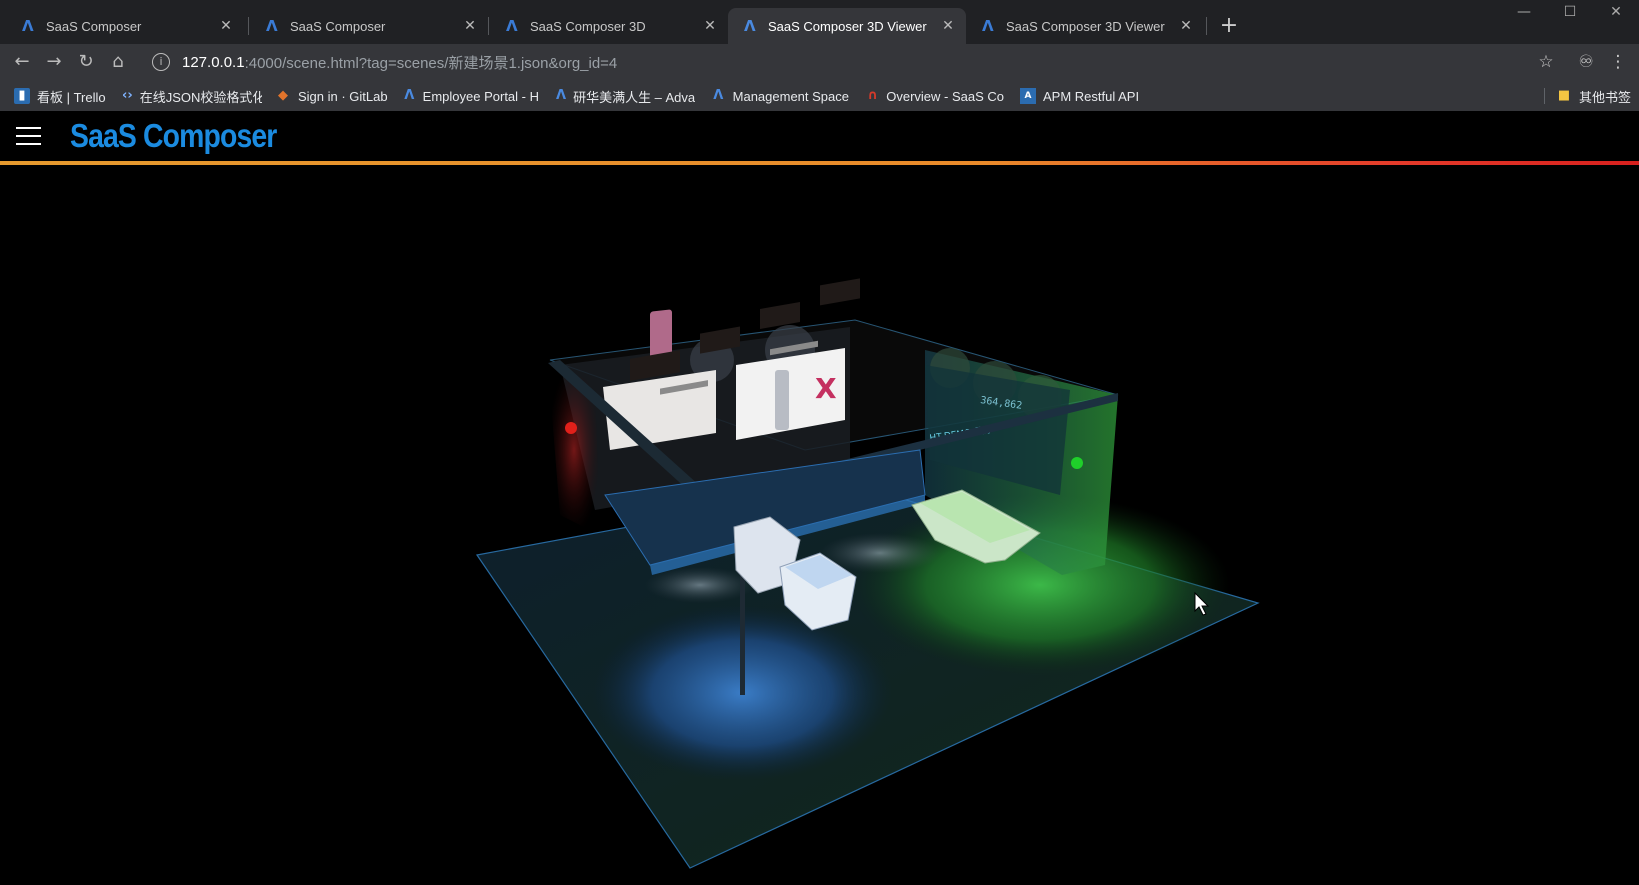 The height and width of the screenshot is (885, 1639). I want to click on bookmark-label: 在线JSON校验格式化, so click(200, 97).